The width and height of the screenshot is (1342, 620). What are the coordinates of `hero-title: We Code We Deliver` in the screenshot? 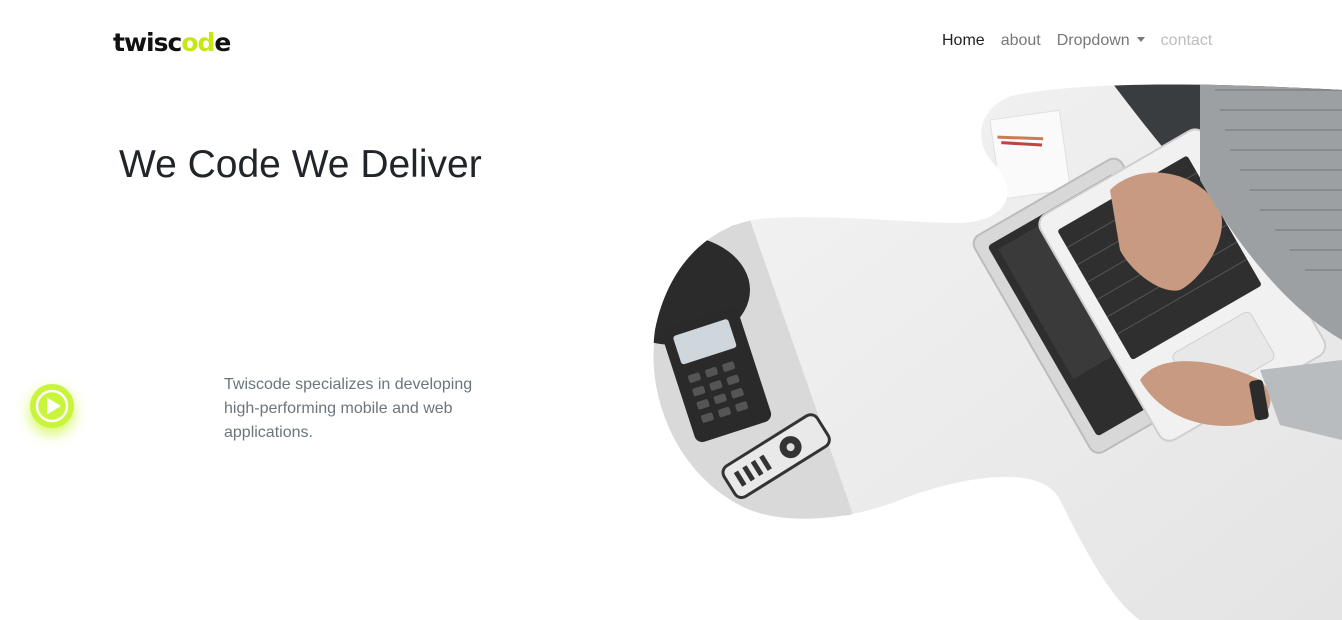 It's located at (300, 164).